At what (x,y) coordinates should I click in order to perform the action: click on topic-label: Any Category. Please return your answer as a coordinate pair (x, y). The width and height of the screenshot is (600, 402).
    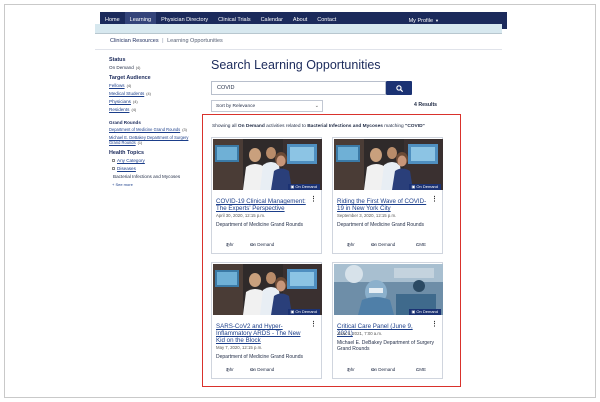
    Looking at the image, I should click on (131, 160).